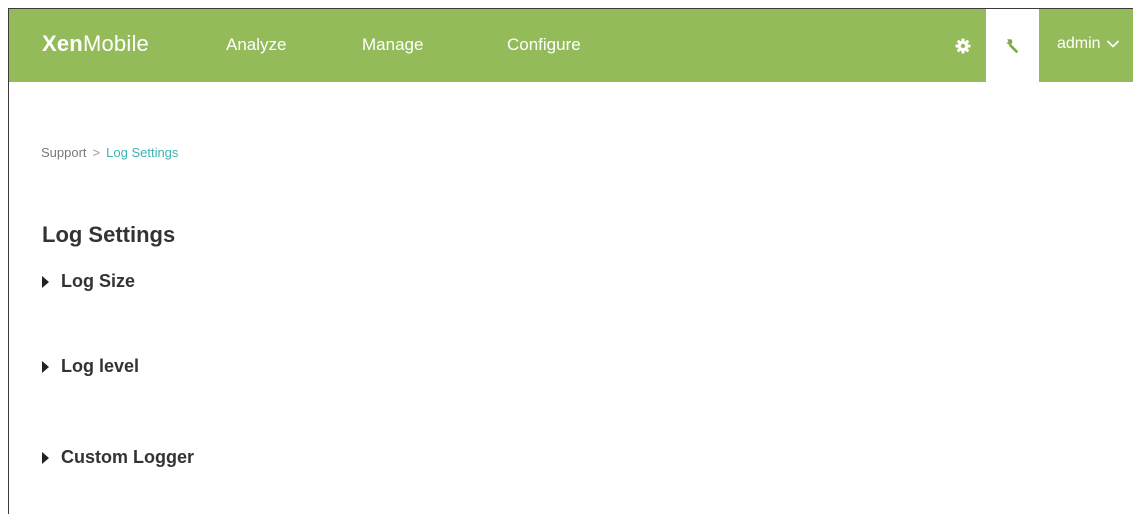 This screenshot has width=1133, height=514. Describe the element at coordinates (1112, 44) in the screenshot. I see `chevron-down-icon` at that location.